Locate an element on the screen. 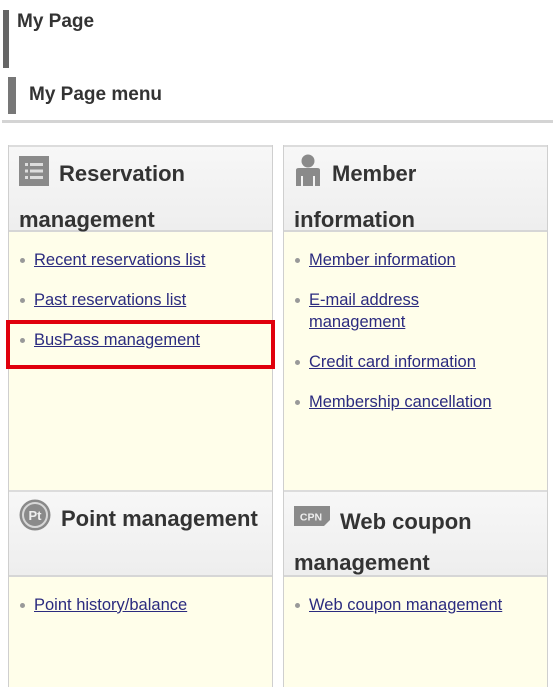  svg-text: Pt is located at coordinates (36, 515).